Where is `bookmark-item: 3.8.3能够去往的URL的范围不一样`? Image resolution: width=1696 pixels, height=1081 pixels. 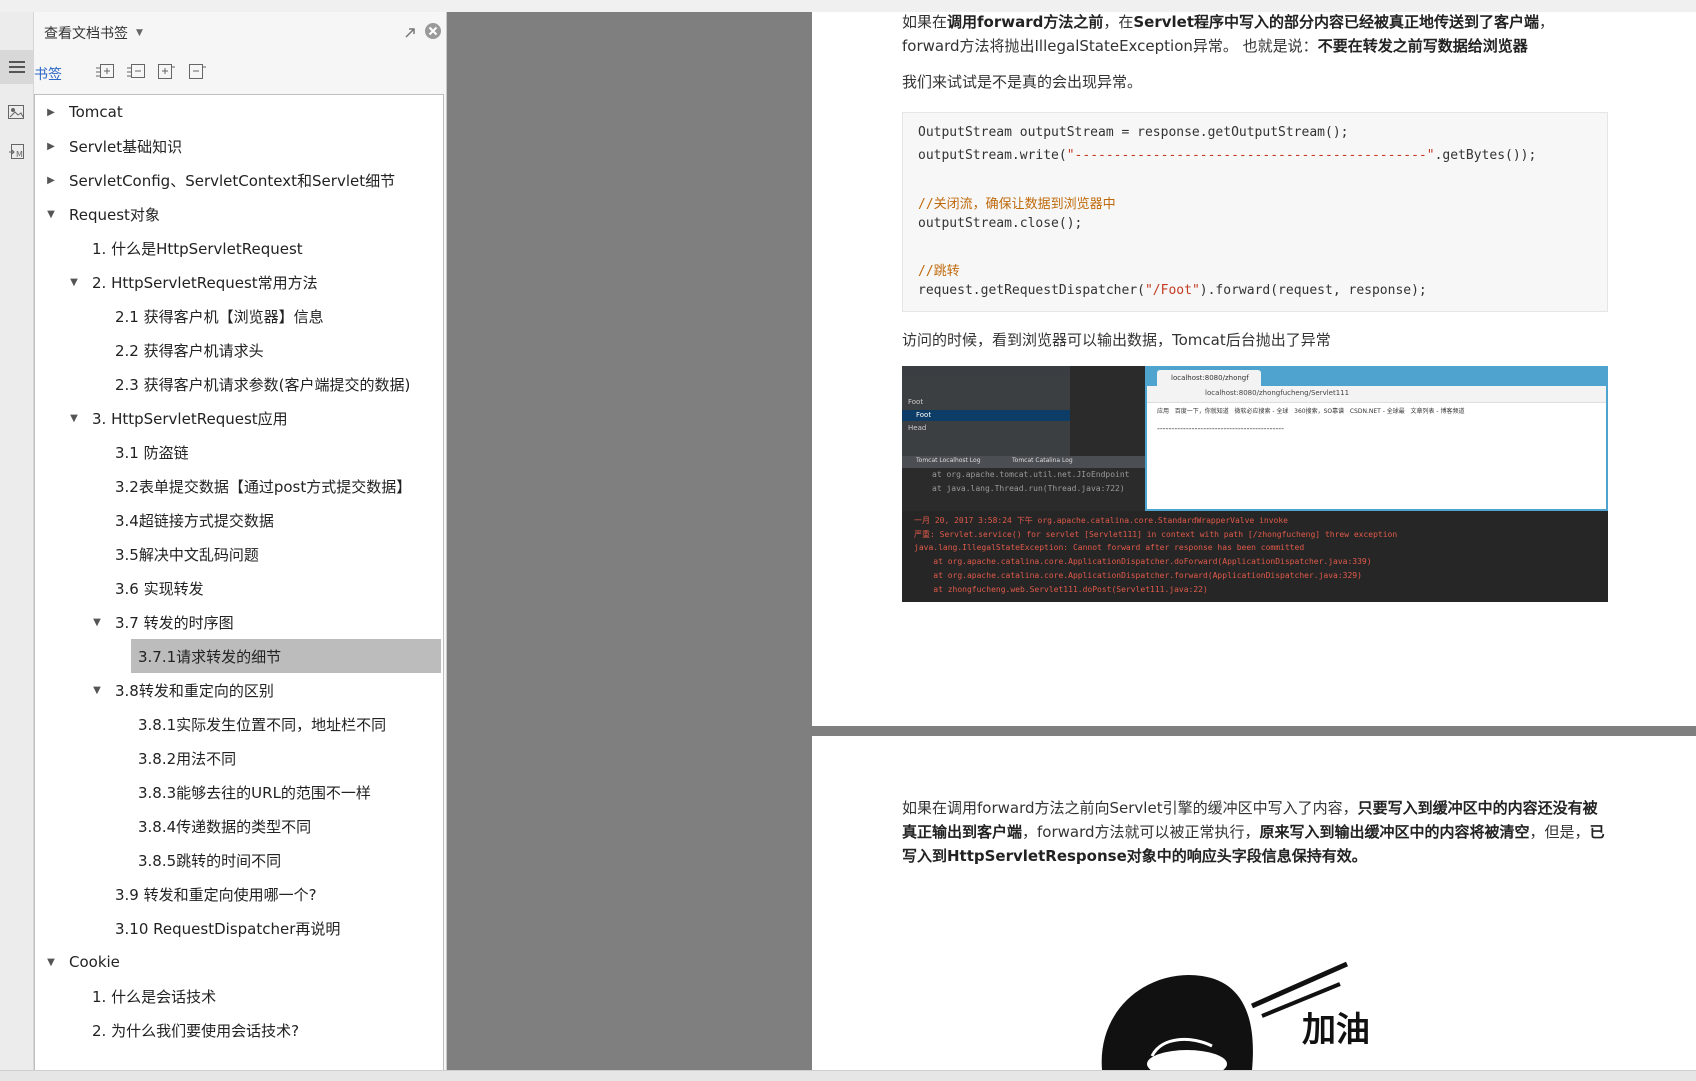 bookmark-item: 3.8.3能够去往的URL的范围不一样 is located at coordinates (238, 792).